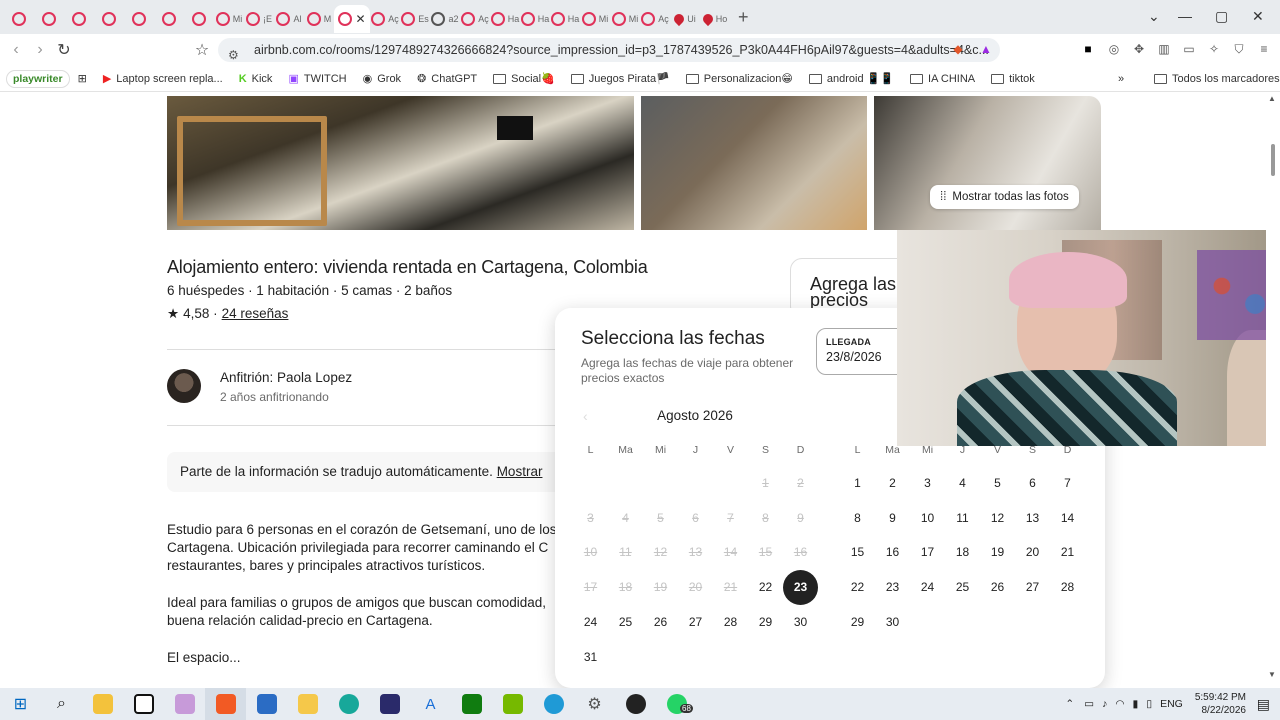  I want to click on extensions-puzzle-icon: ✥, so click(1139, 50).